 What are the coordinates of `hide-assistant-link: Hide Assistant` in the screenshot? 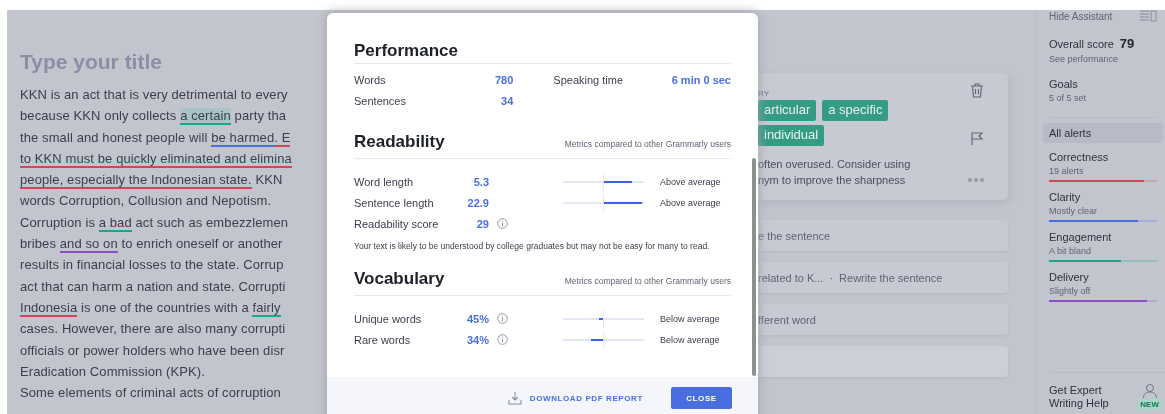 It's located at (1081, 16).